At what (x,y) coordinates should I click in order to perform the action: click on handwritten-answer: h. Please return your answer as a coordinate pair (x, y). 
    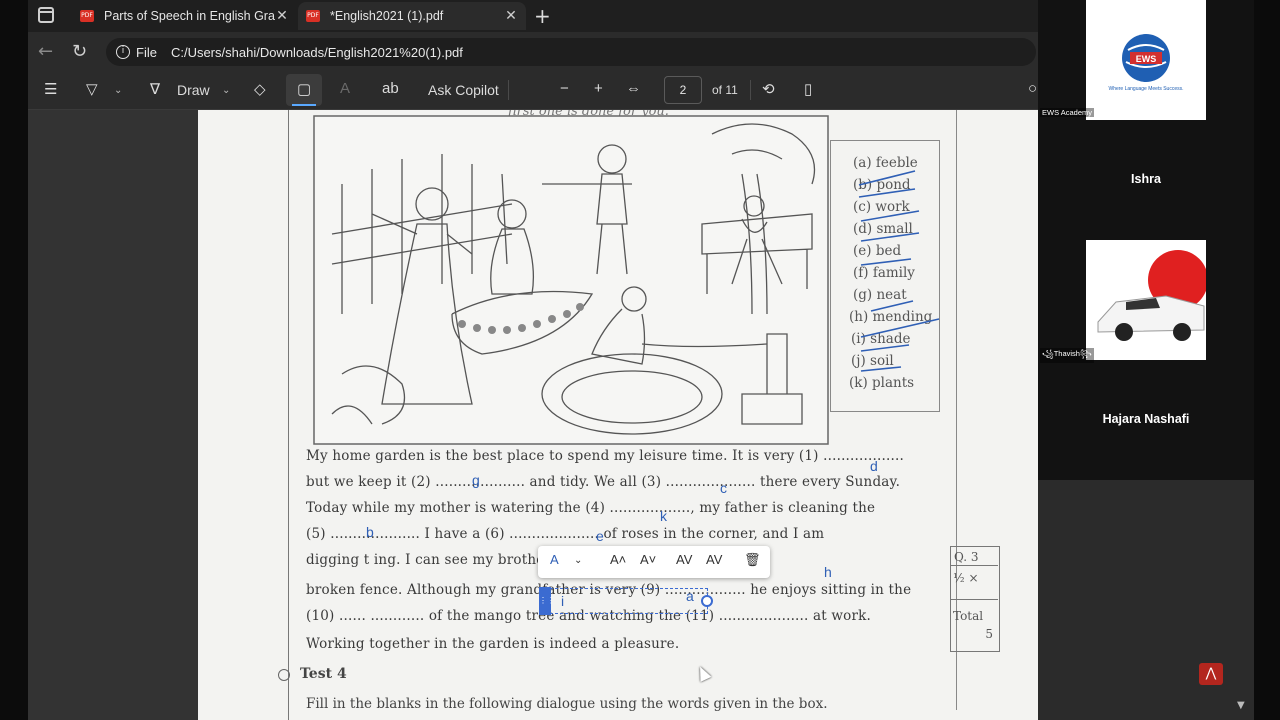
    Looking at the image, I should click on (828, 572).